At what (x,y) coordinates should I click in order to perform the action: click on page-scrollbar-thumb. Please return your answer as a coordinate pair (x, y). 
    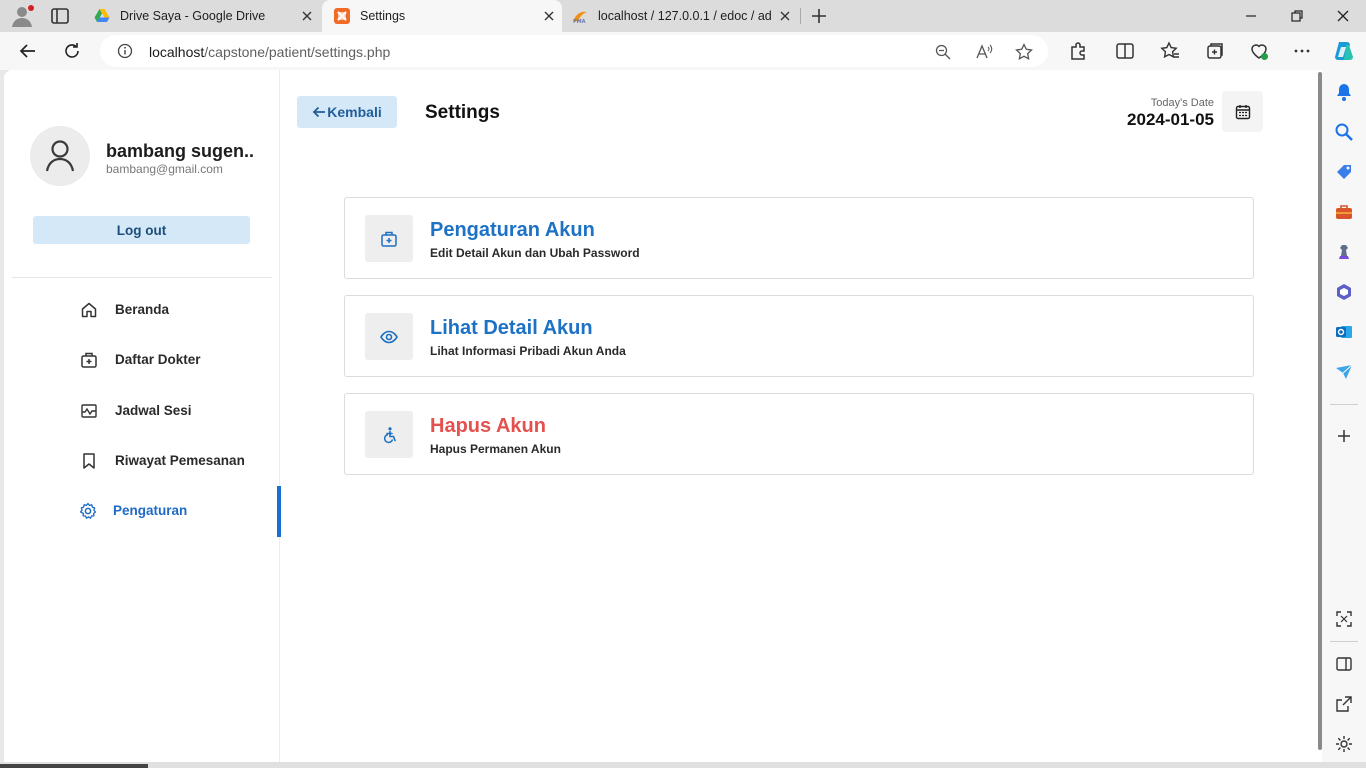
    Looking at the image, I should click on (1320, 411).